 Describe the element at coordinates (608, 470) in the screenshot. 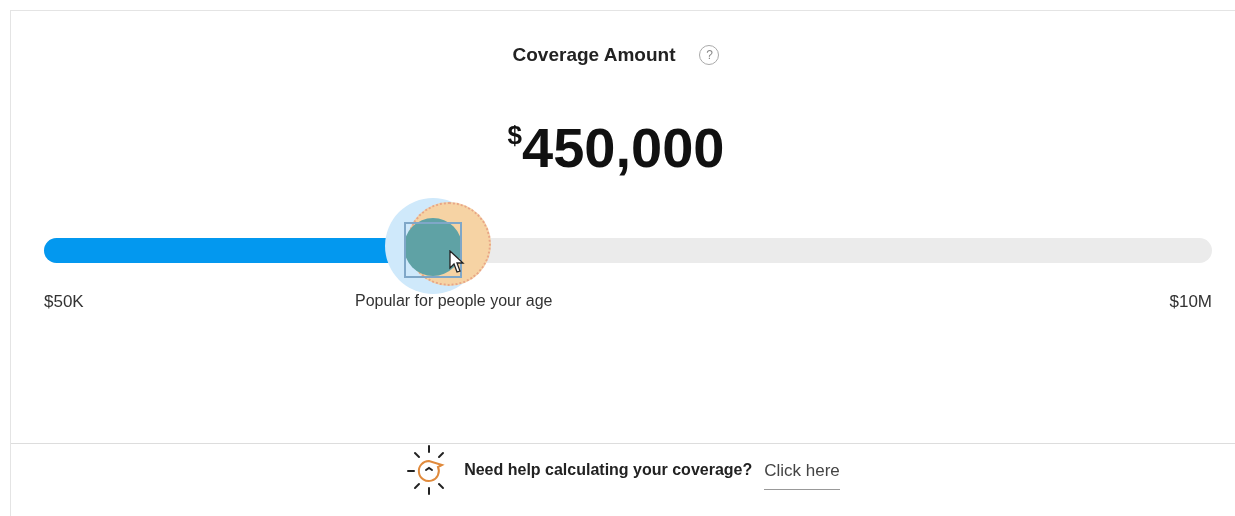

I see `help-prompt: Need help calculating your coverage?` at that location.